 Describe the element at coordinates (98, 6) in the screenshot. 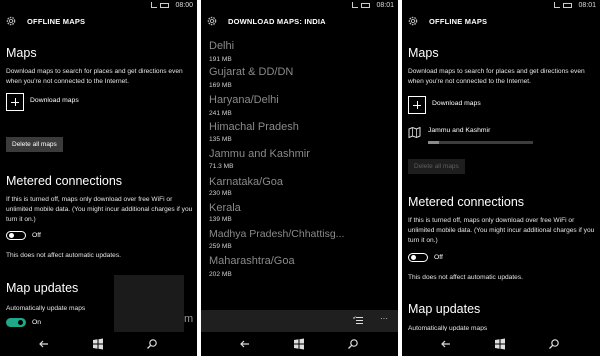

I see `status-bar: 08:00` at that location.